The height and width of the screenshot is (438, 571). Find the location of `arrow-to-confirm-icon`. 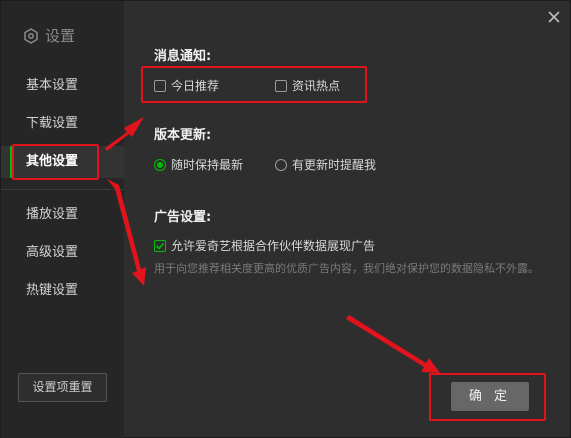

arrow-to-confirm-icon is located at coordinates (393, 344).